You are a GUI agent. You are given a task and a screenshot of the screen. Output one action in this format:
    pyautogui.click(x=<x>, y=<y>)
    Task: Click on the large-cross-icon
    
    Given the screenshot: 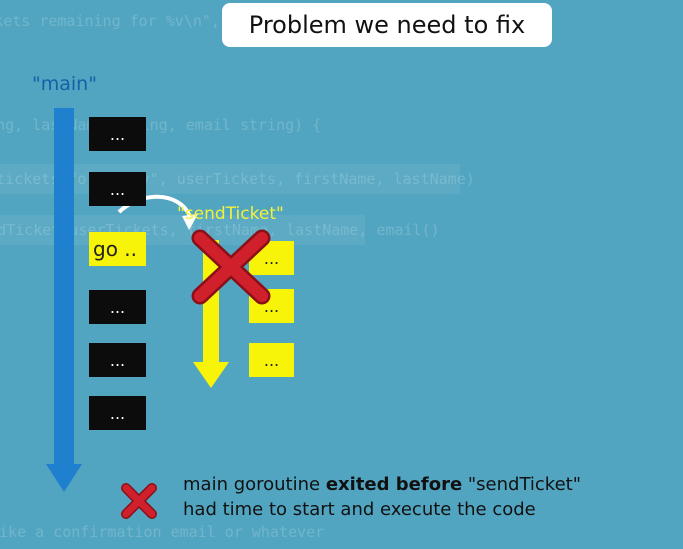 What is the action you would take?
    pyautogui.click(x=231, y=267)
    